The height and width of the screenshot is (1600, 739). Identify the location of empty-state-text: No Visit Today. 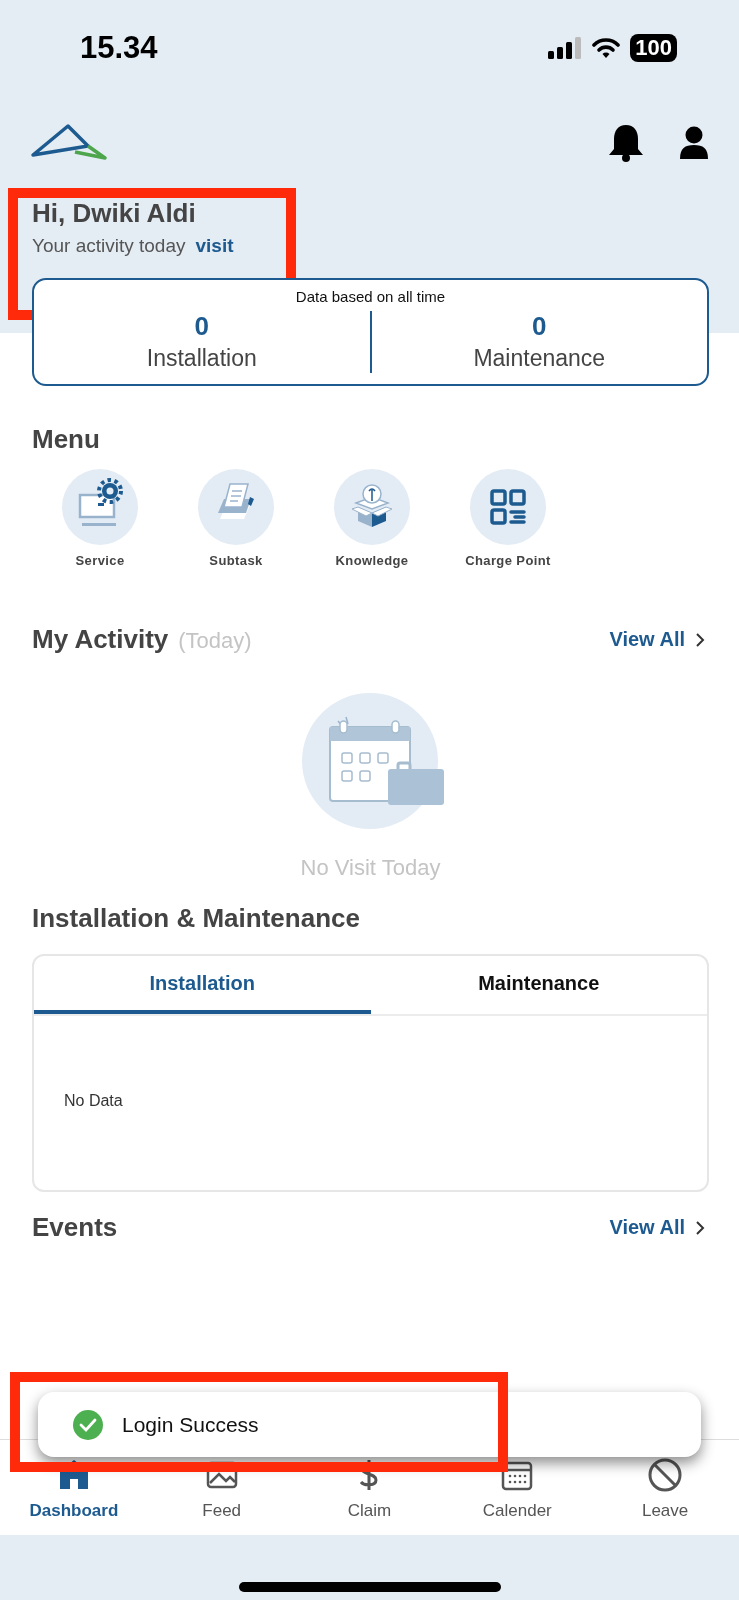
(370, 868).